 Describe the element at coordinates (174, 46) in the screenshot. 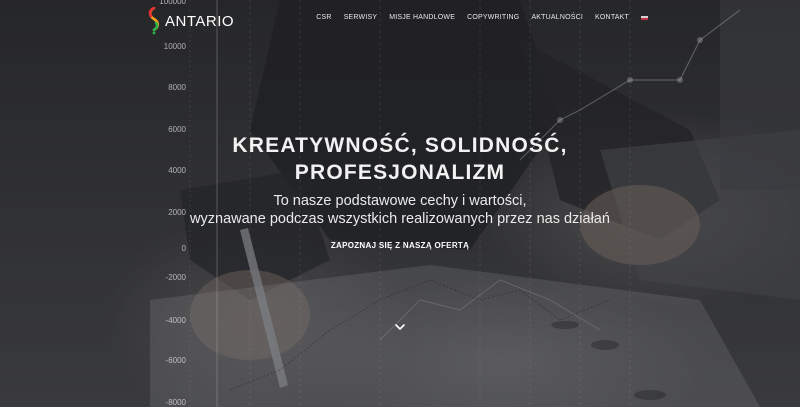

I see `axis-label: 10000` at that location.